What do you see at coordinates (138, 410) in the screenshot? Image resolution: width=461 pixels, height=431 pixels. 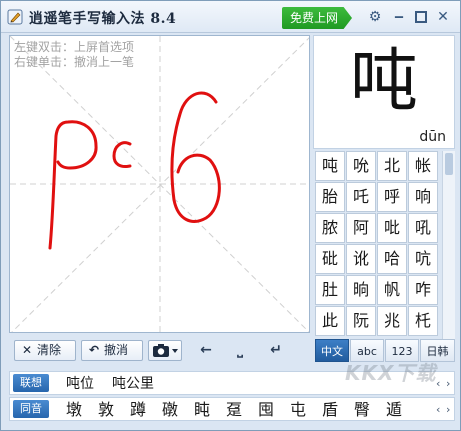 I see `homophone-item: 蹲` at bounding box center [138, 410].